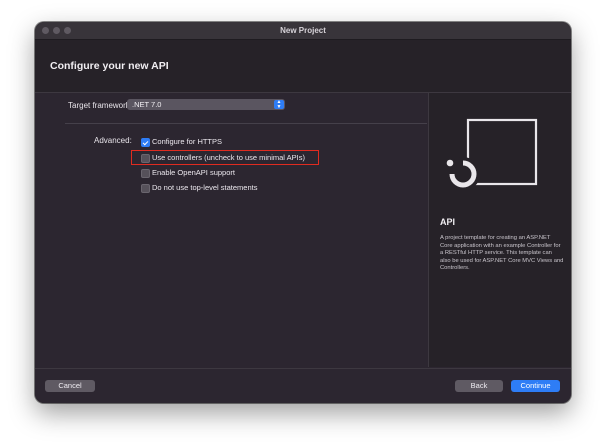 The width and height of the screenshot is (604, 448). I want to click on target-framework-value: .NET 7.0, so click(147, 104).